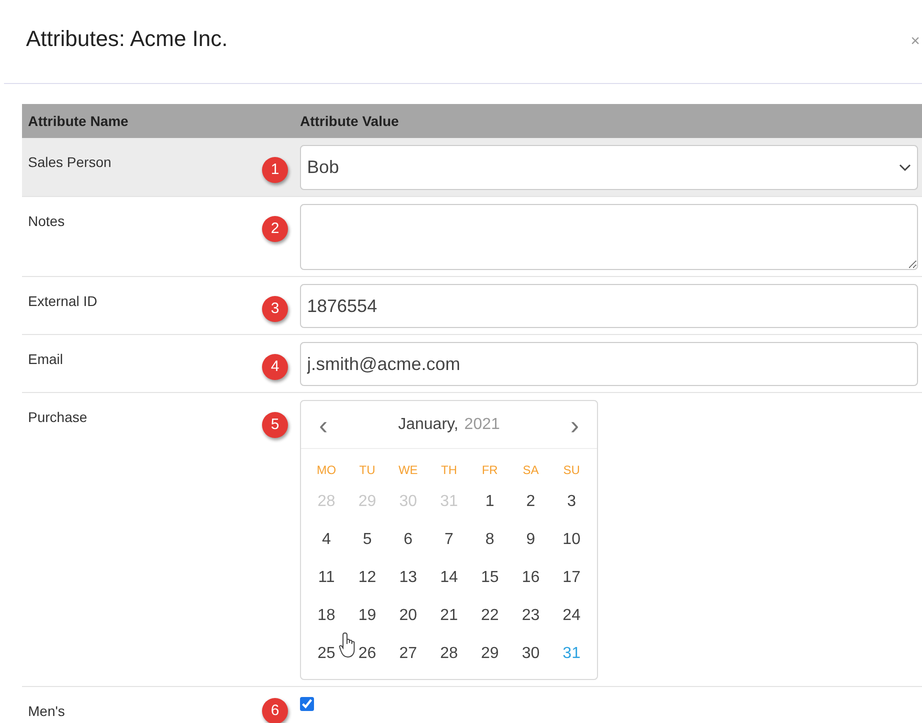 The width and height of the screenshot is (922, 723). I want to click on calendar-day: 10, so click(571, 540).